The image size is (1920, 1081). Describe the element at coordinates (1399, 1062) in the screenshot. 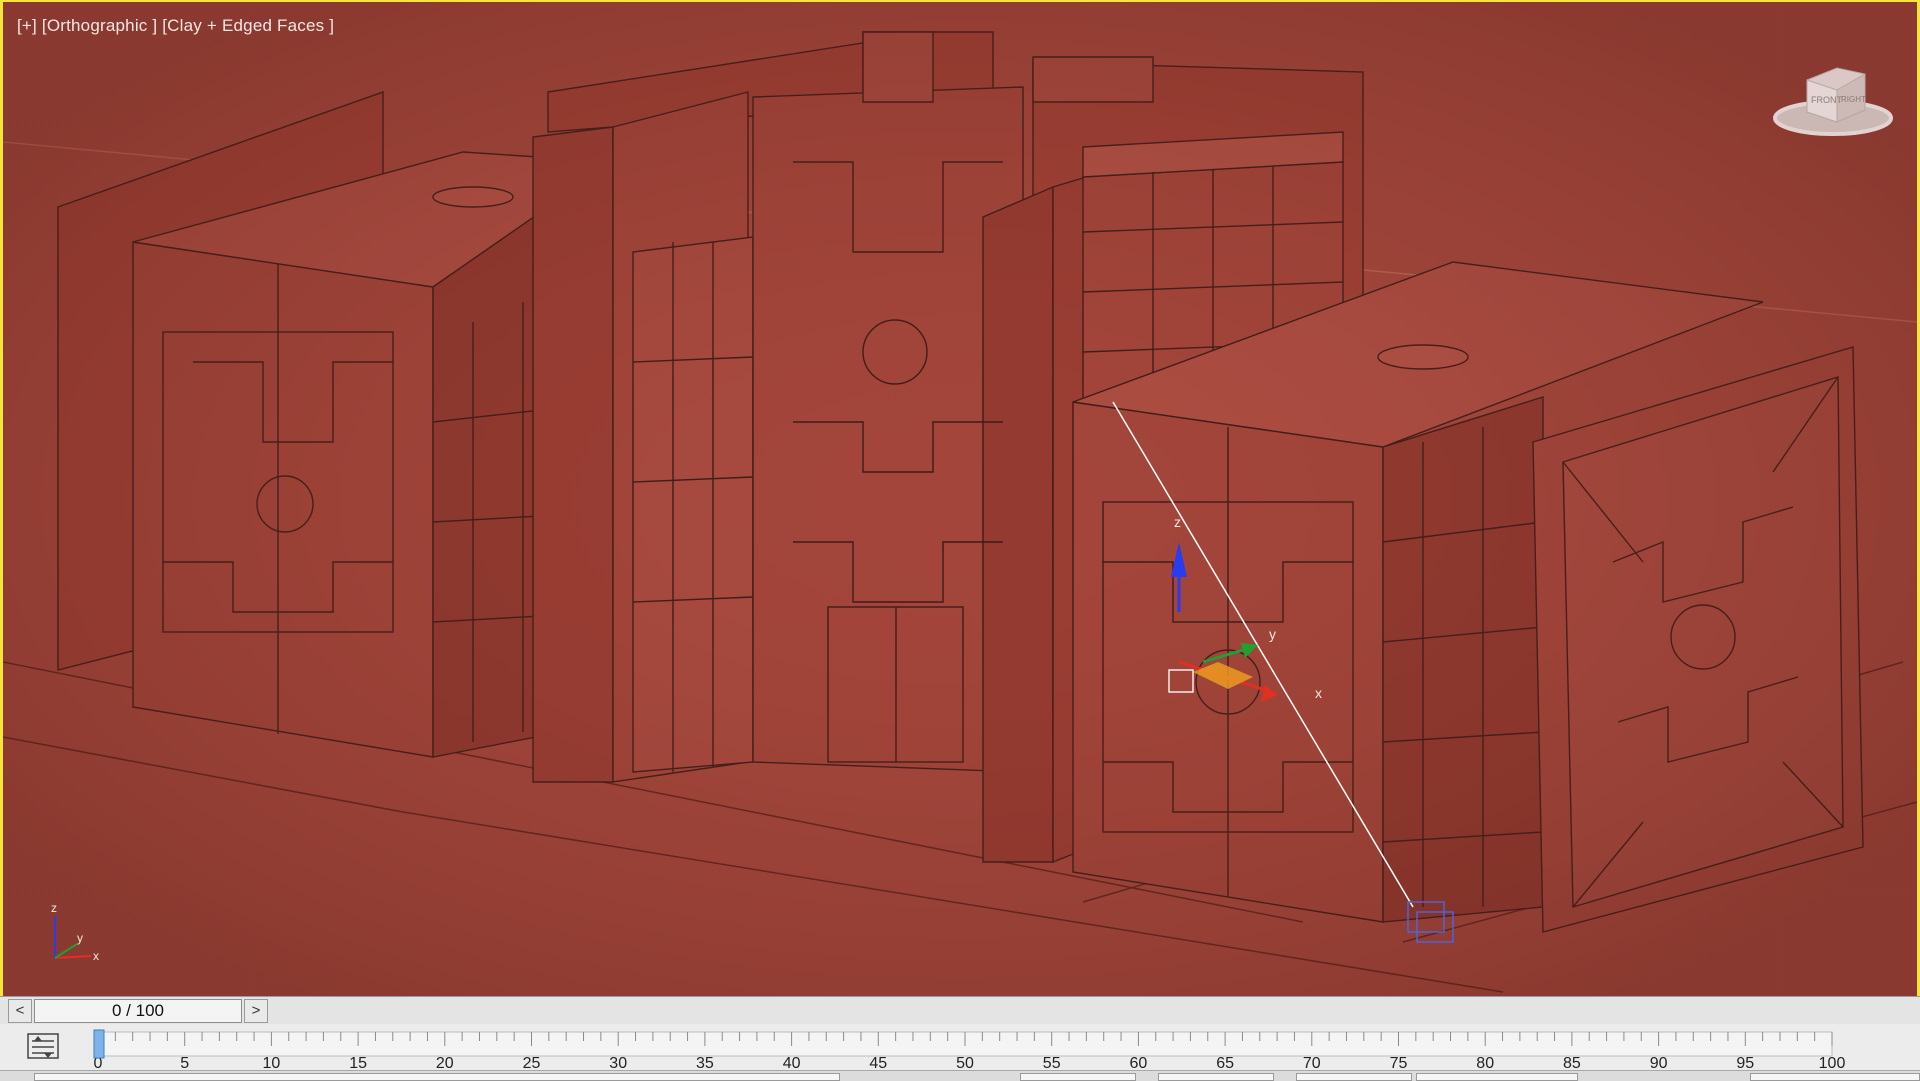

I see `trackbar-tick-label: 75` at that location.